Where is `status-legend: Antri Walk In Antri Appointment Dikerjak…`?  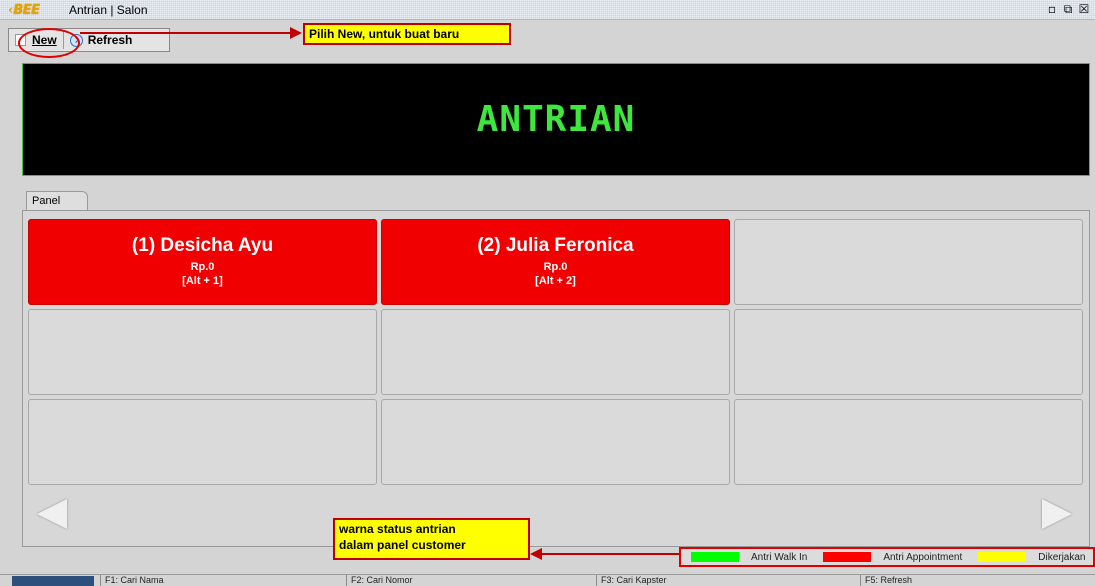 status-legend: Antri Walk In Antri Appointment Dikerjak… is located at coordinates (887, 557).